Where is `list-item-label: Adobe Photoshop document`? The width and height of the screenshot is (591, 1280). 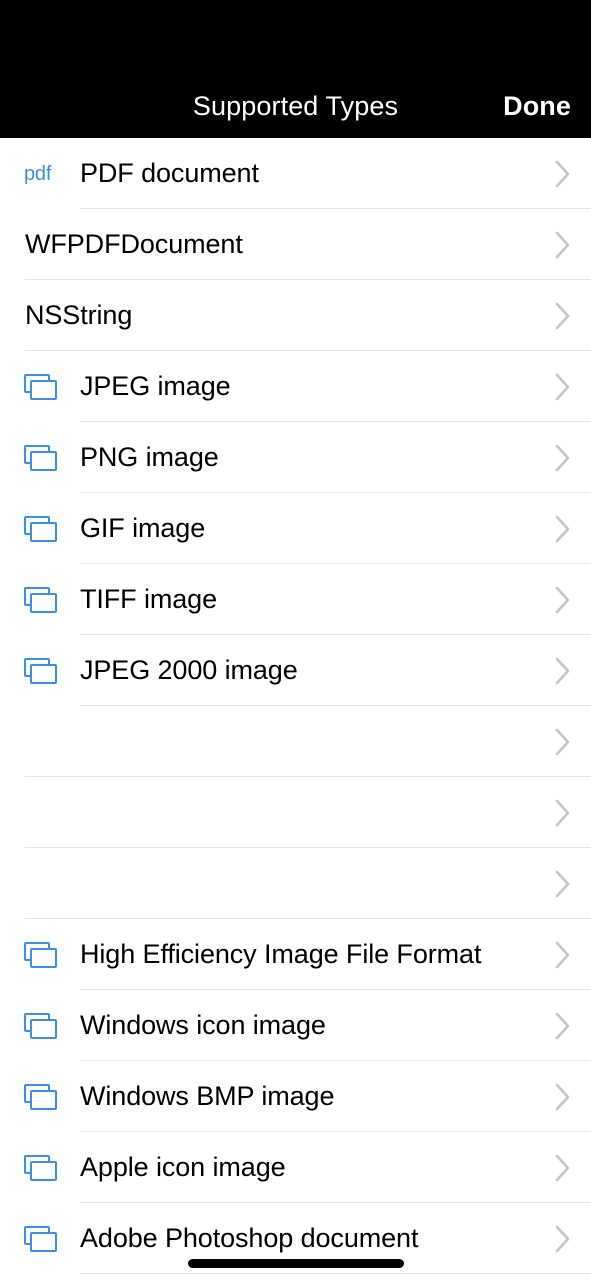 list-item-label: Adobe Photoshop document is located at coordinates (249, 1238).